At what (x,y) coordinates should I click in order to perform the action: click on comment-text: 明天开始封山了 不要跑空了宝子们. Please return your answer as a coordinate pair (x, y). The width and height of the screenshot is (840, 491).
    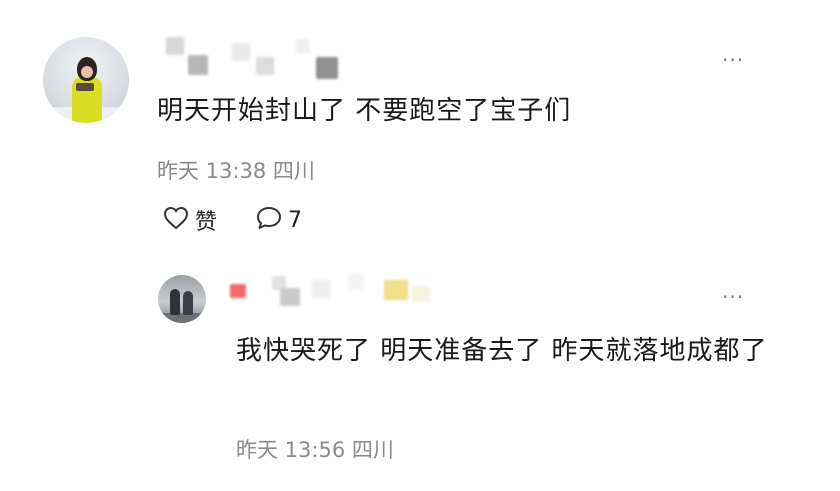
    Looking at the image, I should click on (364, 111).